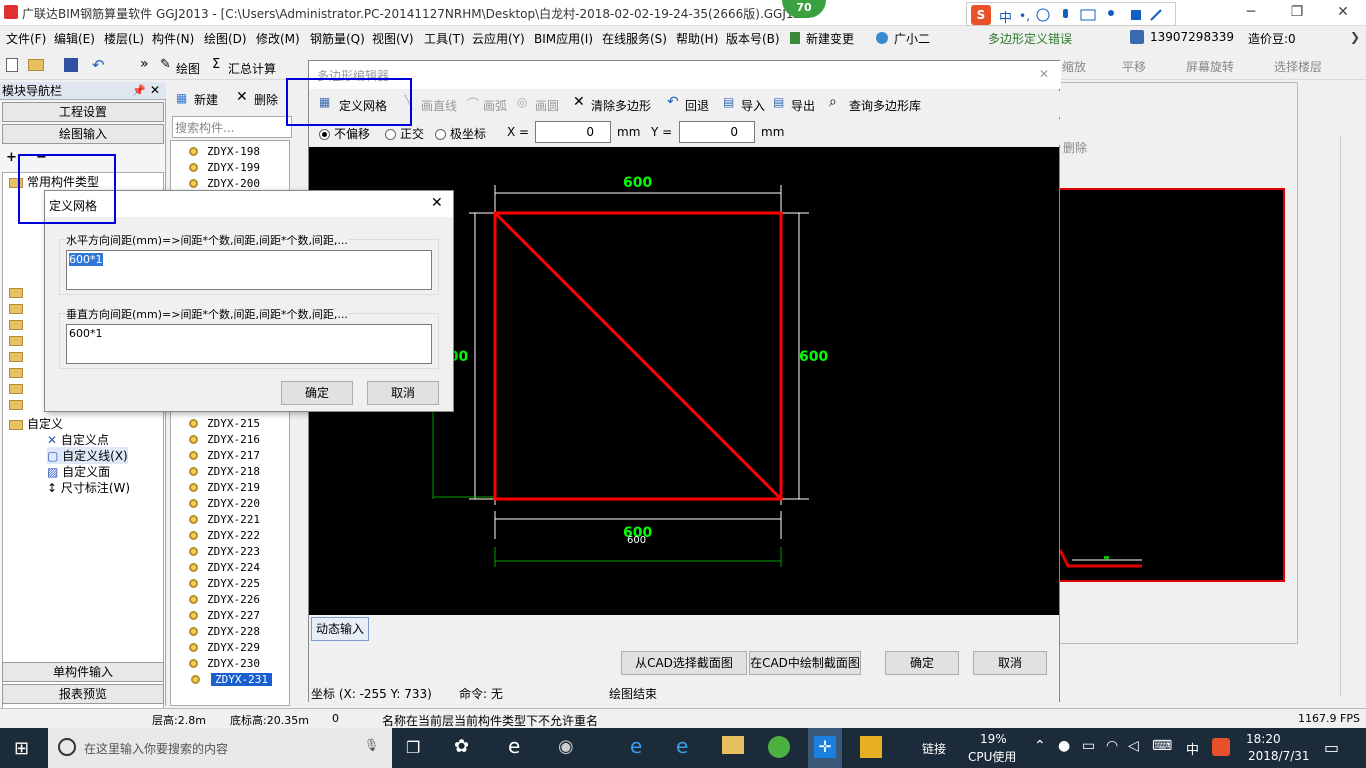 The image size is (1366, 768). Describe the element at coordinates (371, 745) in the screenshot. I see `mic-icon: 🎙` at that location.